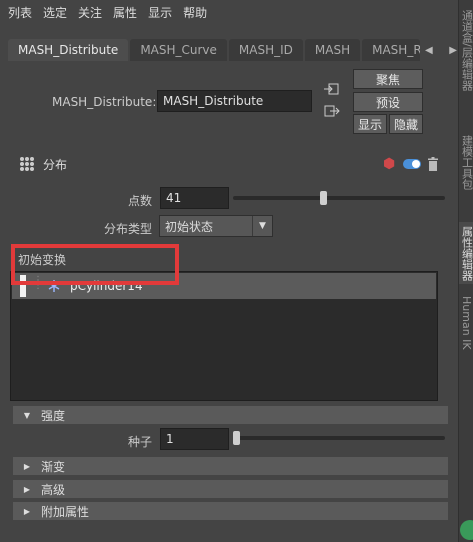  What do you see at coordinates (388, 79) in the screenshot?
I see `focus-button: 聚焦` at bounding box center [388, 79].